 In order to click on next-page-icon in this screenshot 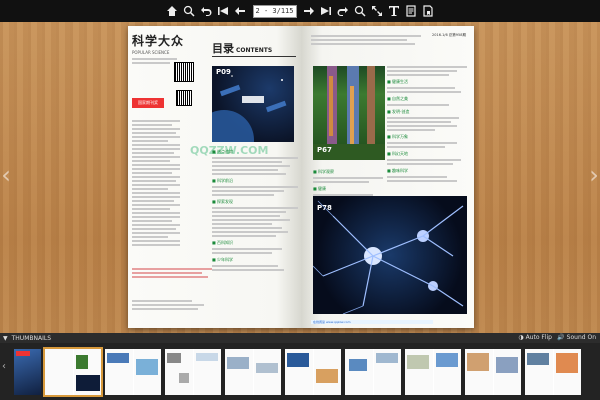, I will do `click(309, 11)`.